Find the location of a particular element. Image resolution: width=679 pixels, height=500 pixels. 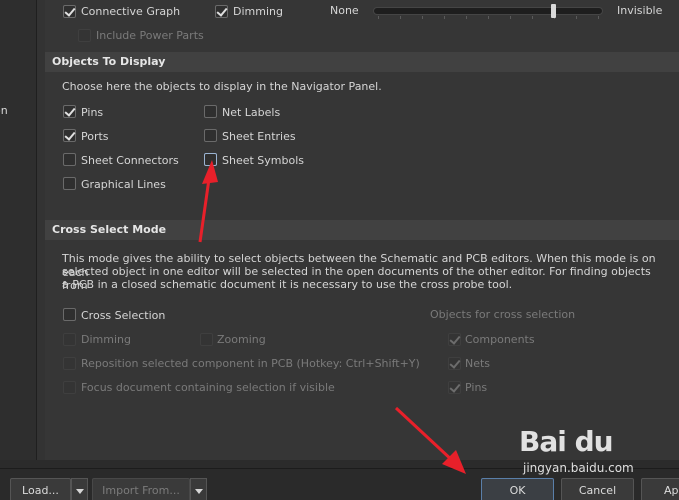

sheet-connectors-label: Sheet Connectors is located at coordinates (130, 160).